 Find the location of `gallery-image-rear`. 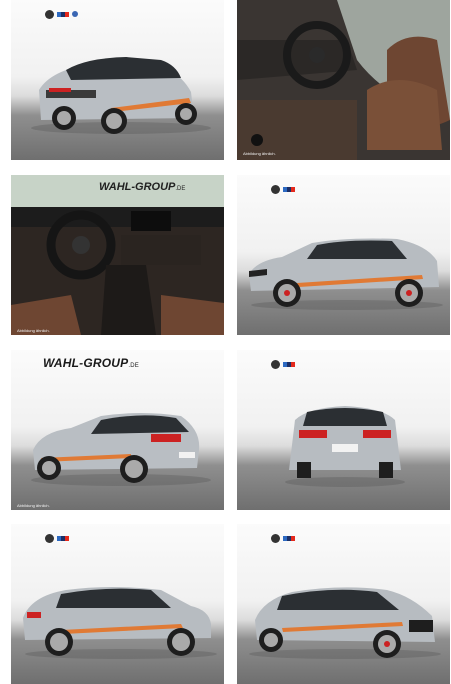

gallery-image-rear is located at coordinates (343, 430).